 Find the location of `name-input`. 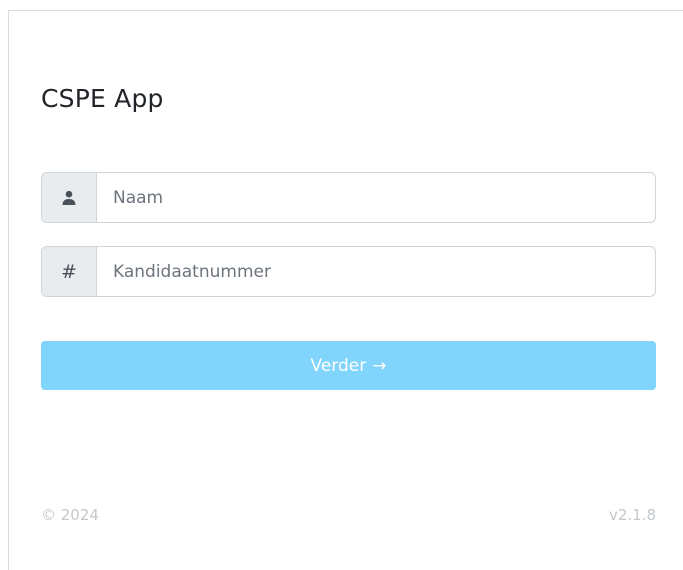

name-input is located at coordinates (376, 197).